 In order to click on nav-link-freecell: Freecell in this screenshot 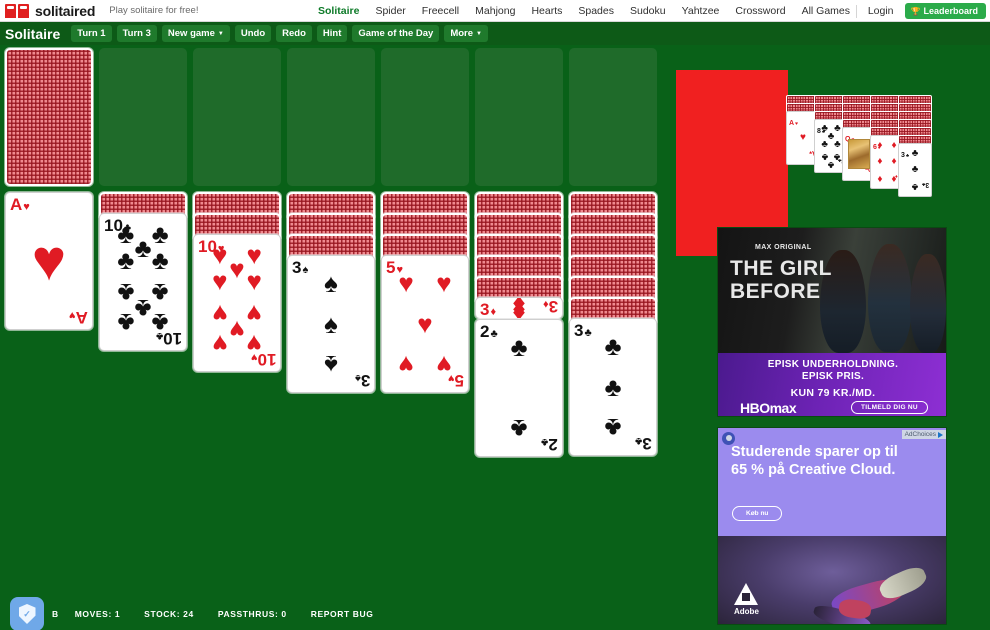, I will do `click(440, 11)`.